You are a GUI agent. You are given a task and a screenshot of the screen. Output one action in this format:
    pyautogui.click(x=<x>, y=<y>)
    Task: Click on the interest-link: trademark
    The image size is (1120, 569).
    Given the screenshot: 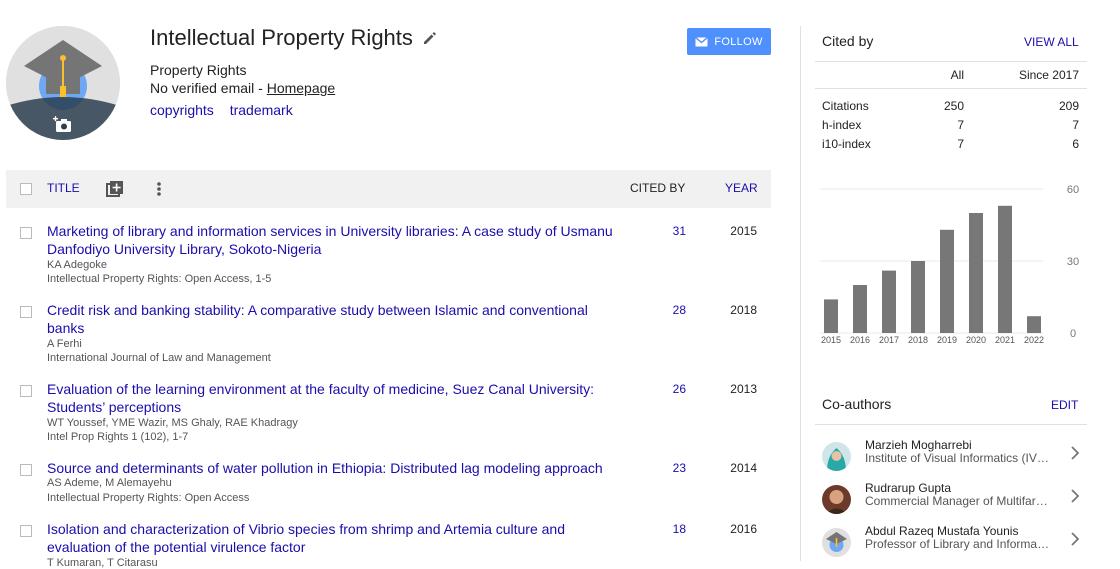 What is the action you would take?
    pyautogui.click(x=261, y=110)
    